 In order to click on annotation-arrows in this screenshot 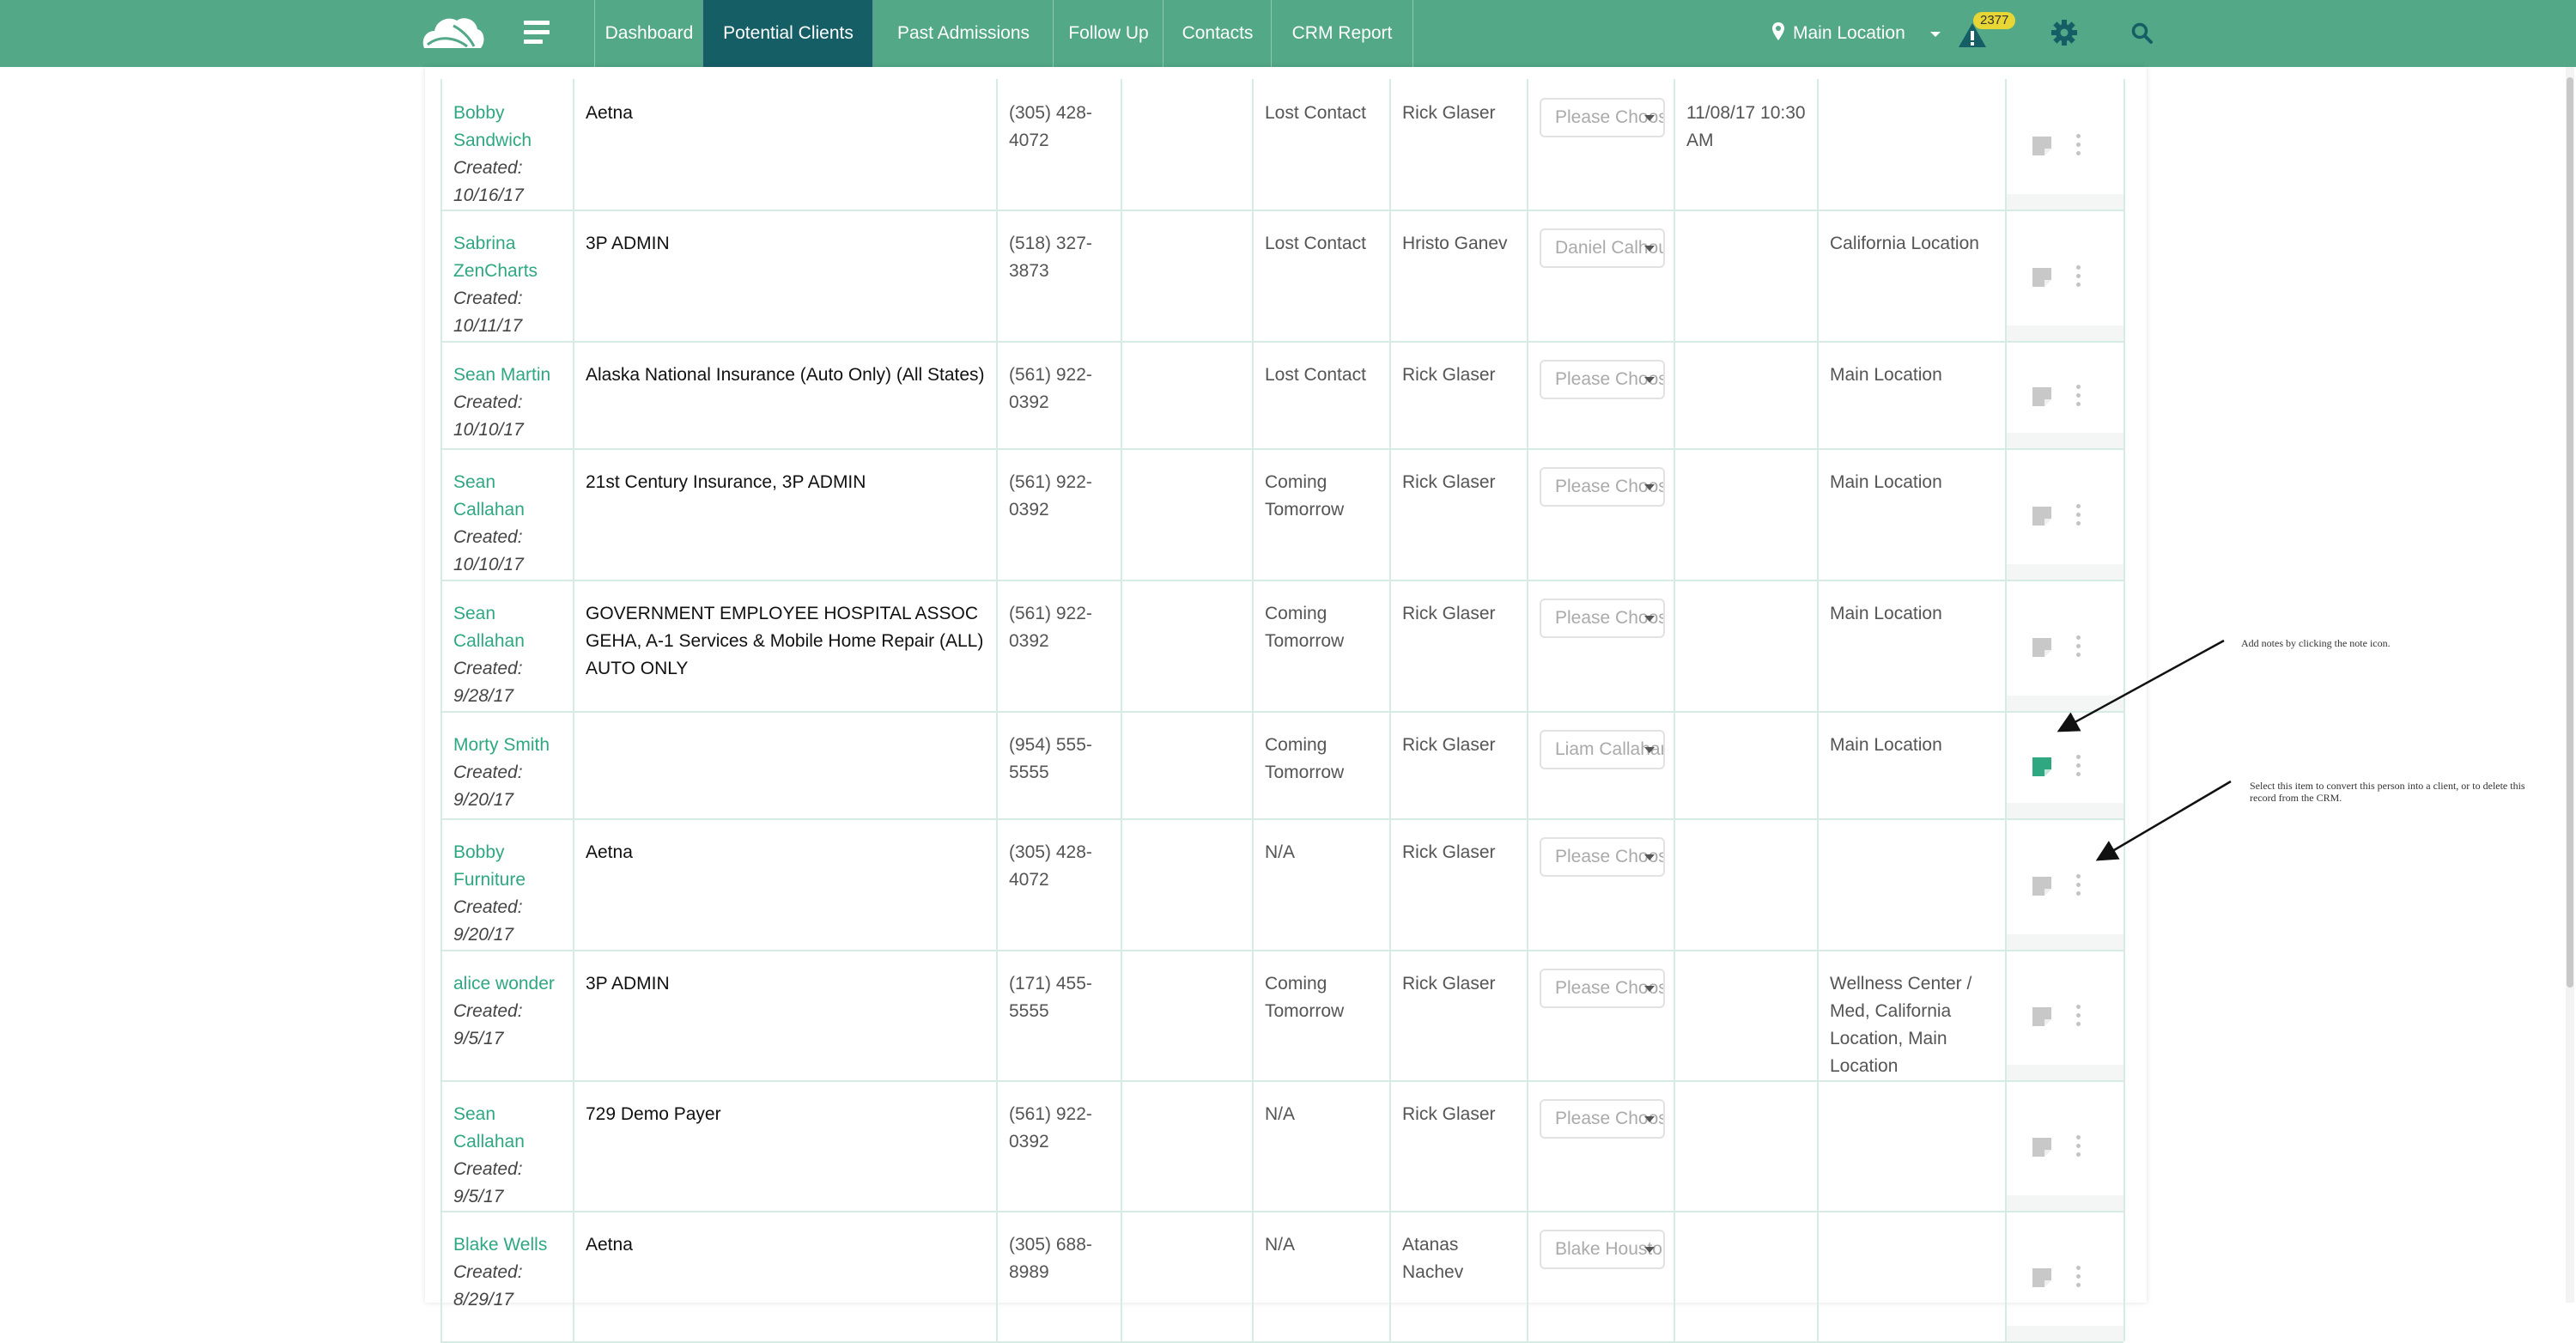, I will do `click(2144, 750)`.